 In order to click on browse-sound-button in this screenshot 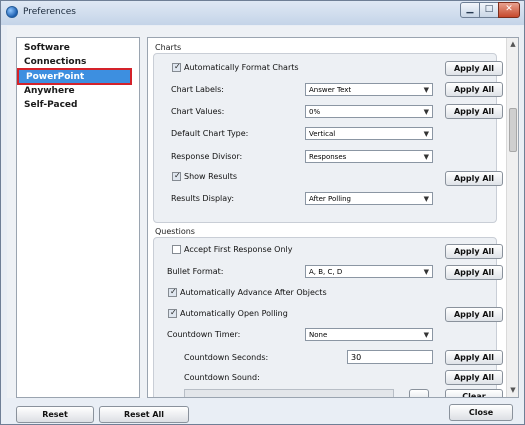, I will do `click(419, 393)`.